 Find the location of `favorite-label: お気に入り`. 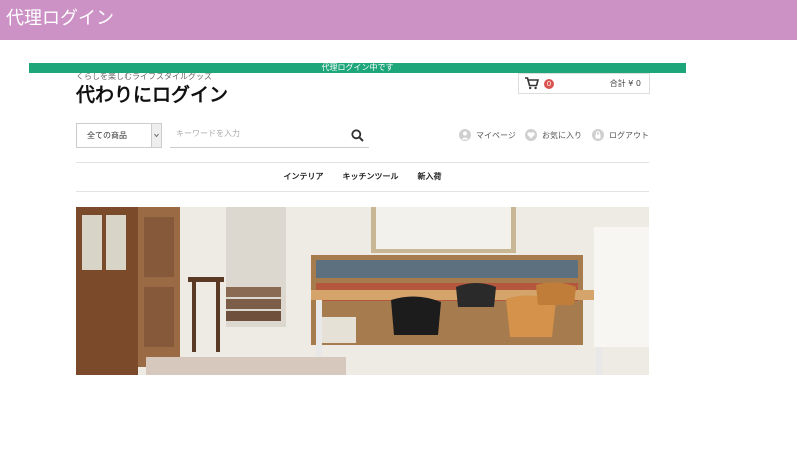

favorite-label: お気に入り is located at coordinates (562, 135).